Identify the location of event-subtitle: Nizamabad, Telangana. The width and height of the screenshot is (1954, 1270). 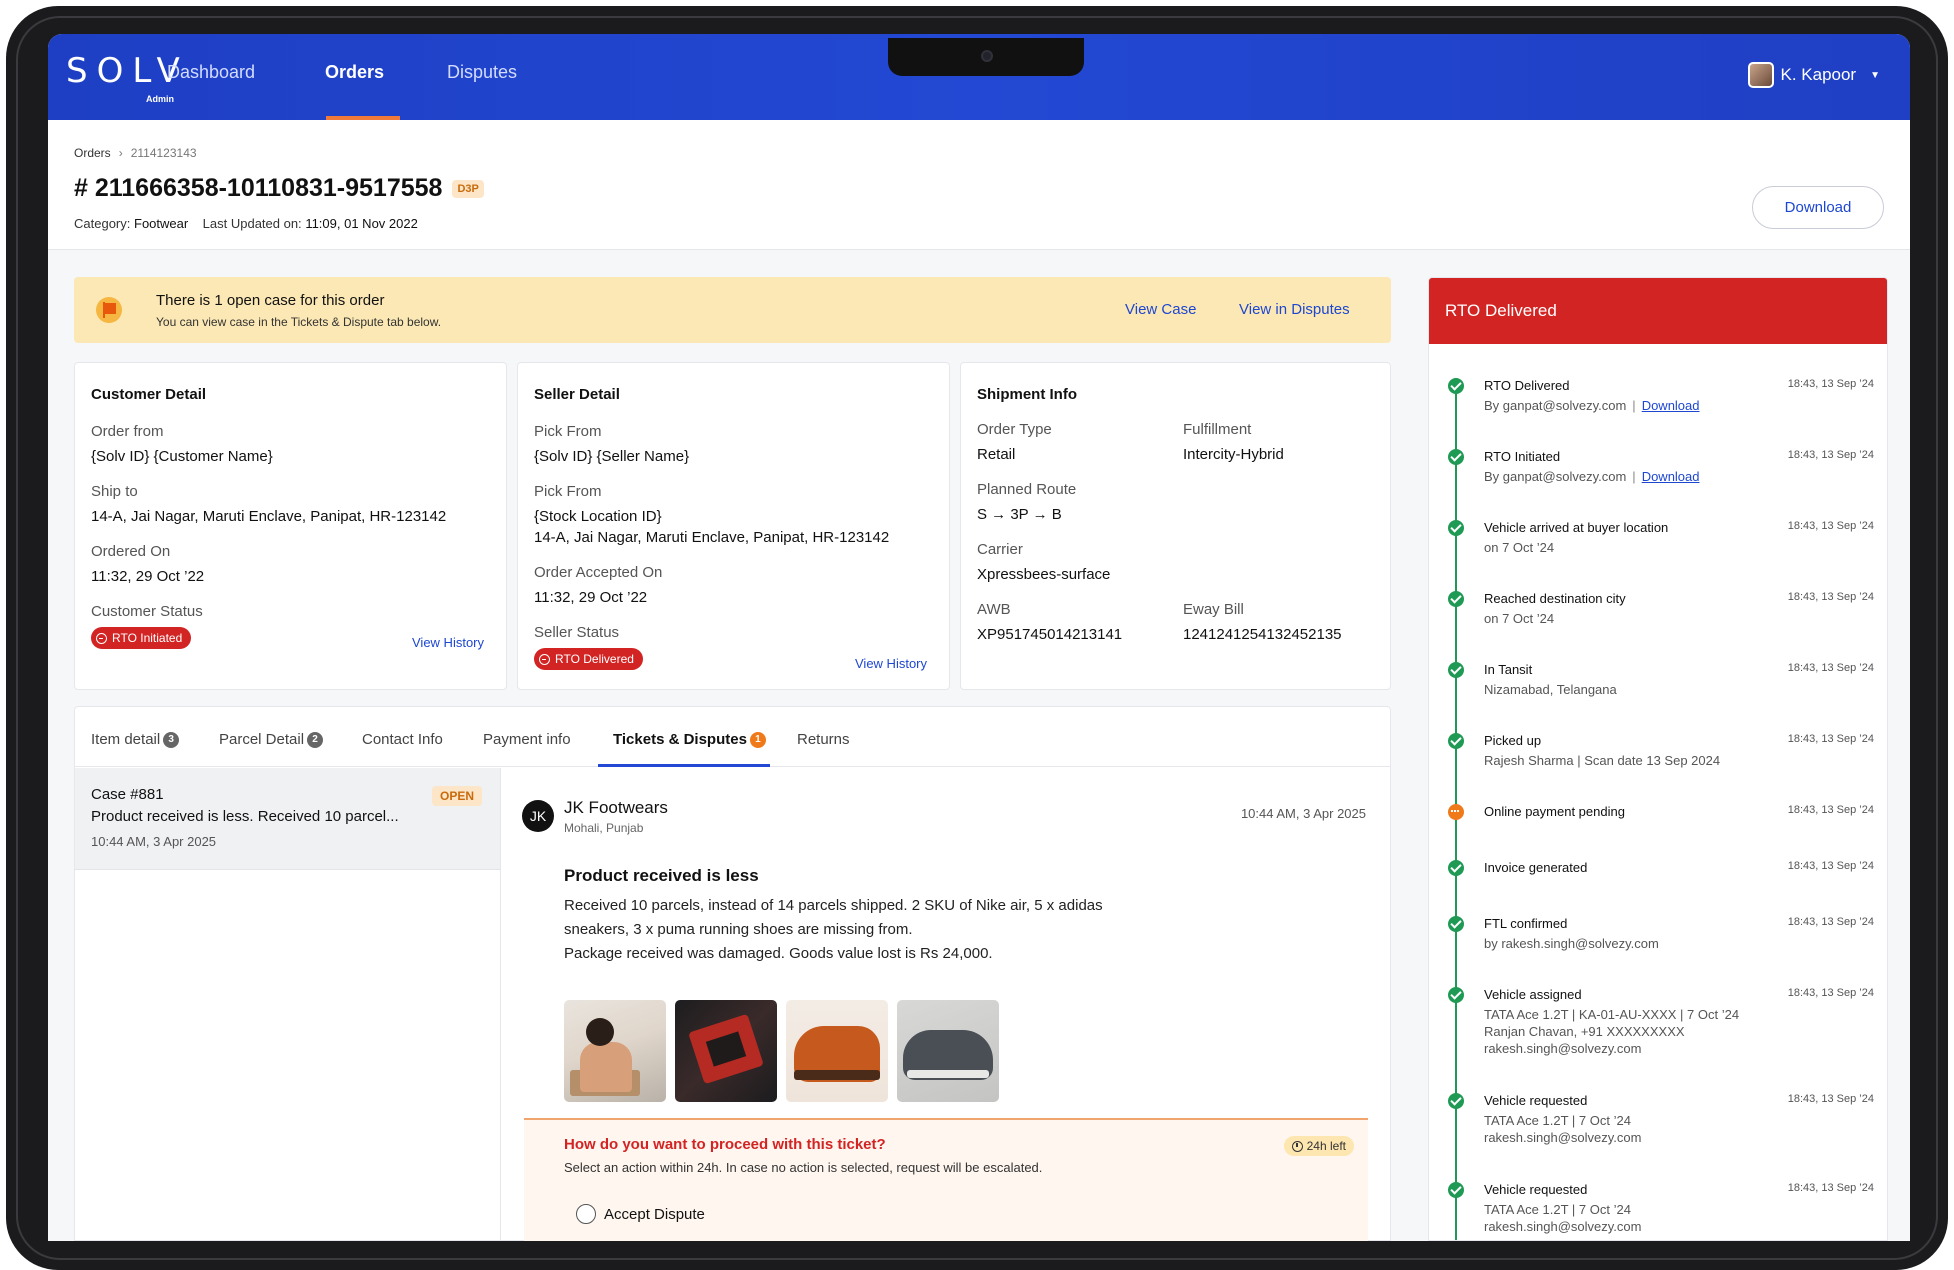
(1634, 689).